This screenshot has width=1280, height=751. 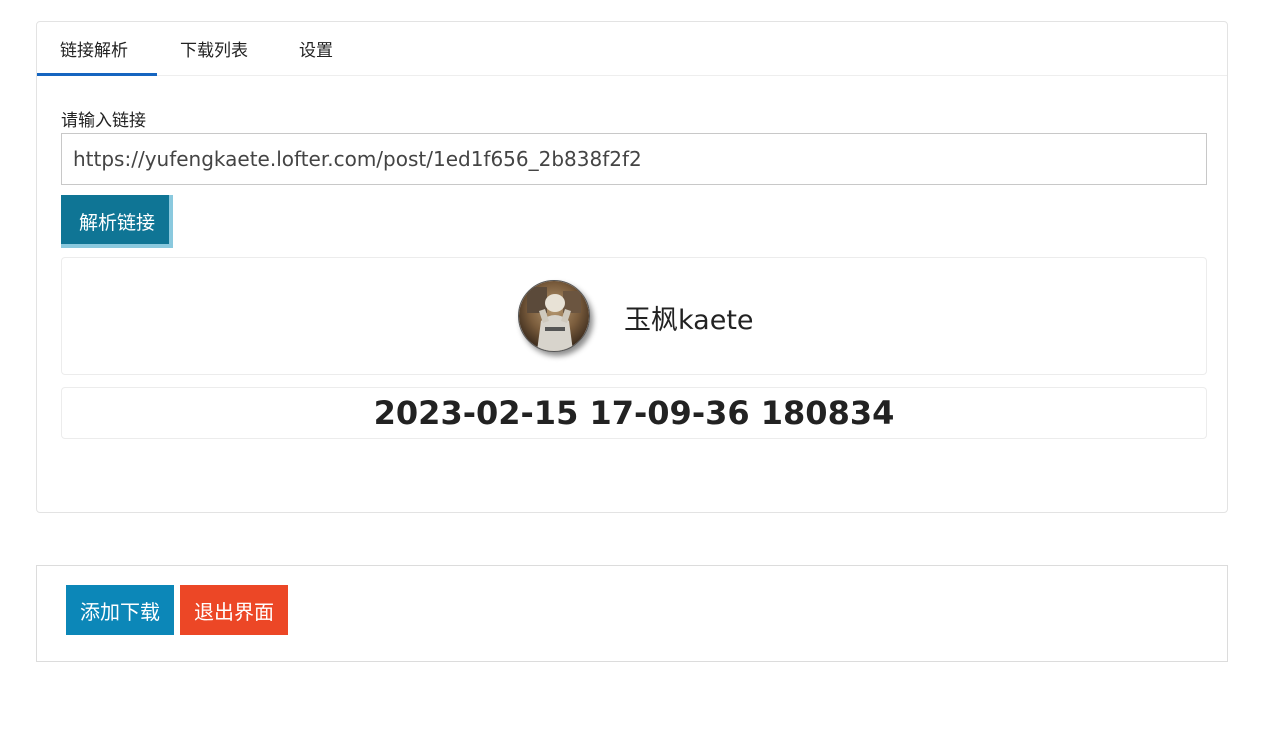 What do you see at coordinates (103, 121) in the screenshot?
I see `link-input-label: 请输入链接` at bounding box center [103, 121].